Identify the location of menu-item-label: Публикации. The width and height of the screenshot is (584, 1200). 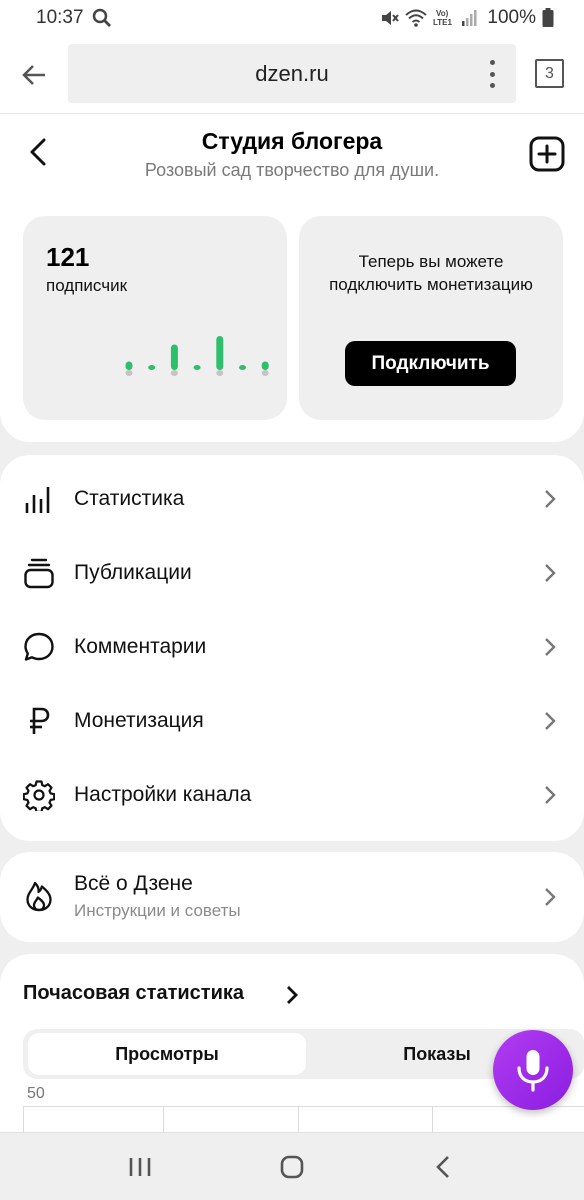
(133, 572).